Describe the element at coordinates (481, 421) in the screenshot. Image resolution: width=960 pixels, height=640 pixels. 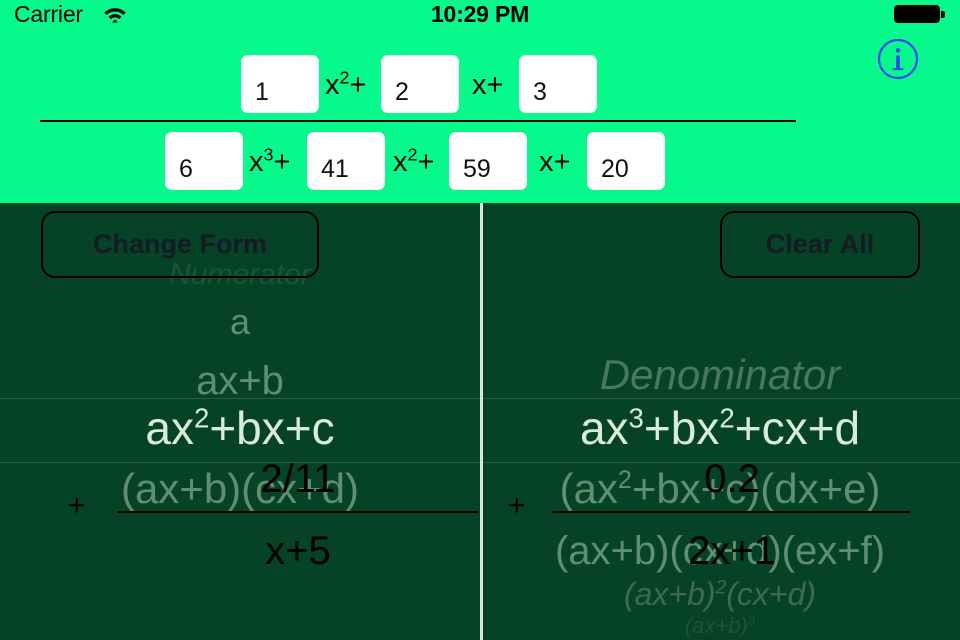
I see `panel-divider` at that location.